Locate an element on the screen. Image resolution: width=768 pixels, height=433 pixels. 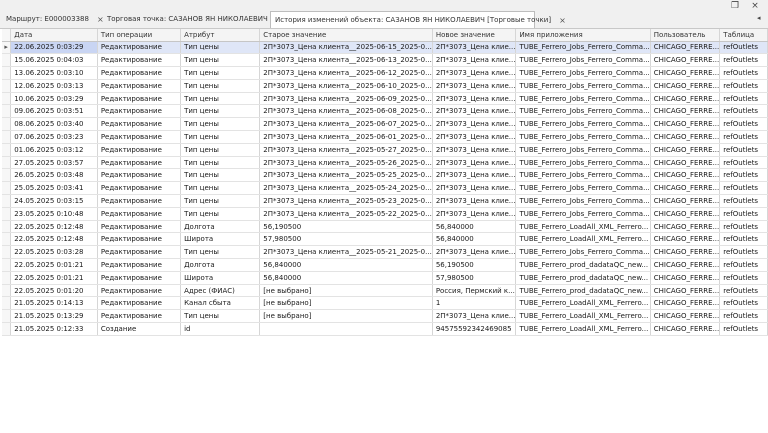
cell-date: 09.06.2025 0:03:51 is located at coordinates (54, 111).